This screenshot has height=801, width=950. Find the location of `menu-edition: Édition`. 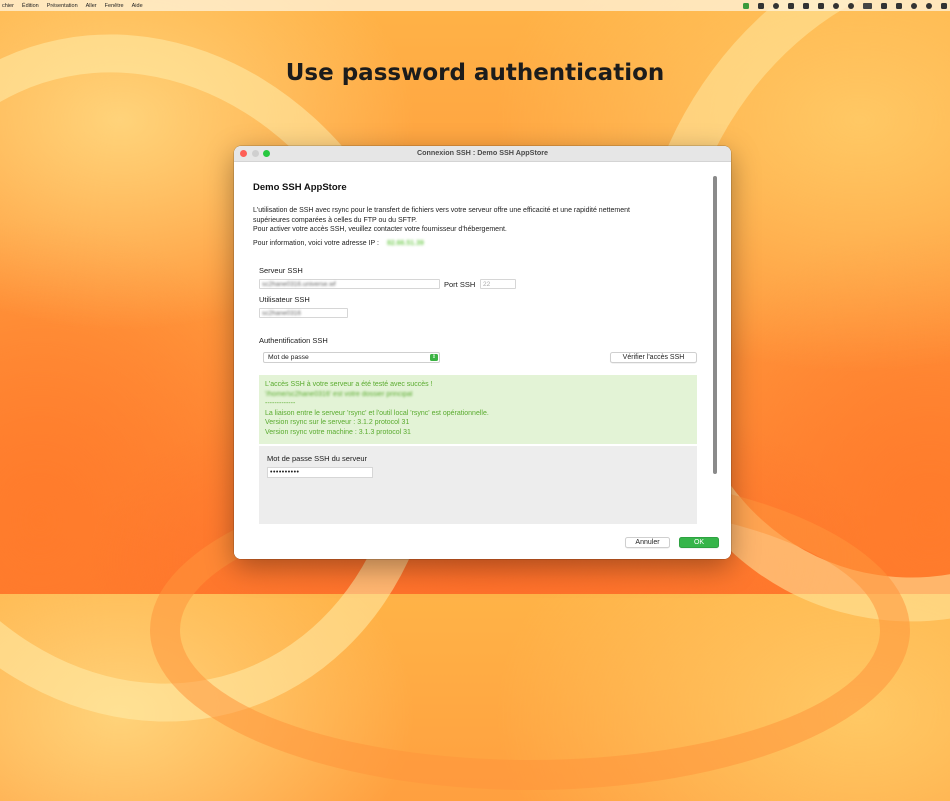

menu-edition: Édition is located at coordinates (30, 6).